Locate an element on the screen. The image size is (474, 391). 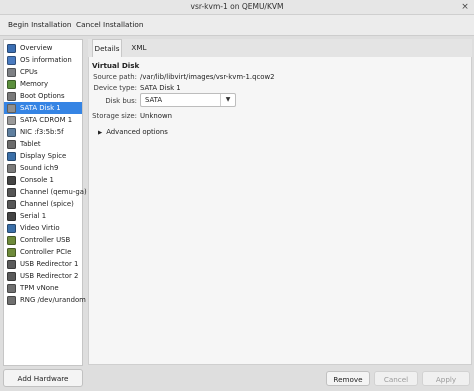
sidebar-item-nic-f3-5b-5f: NIC :f3:5b:5f is located at coordinates (43, 132).